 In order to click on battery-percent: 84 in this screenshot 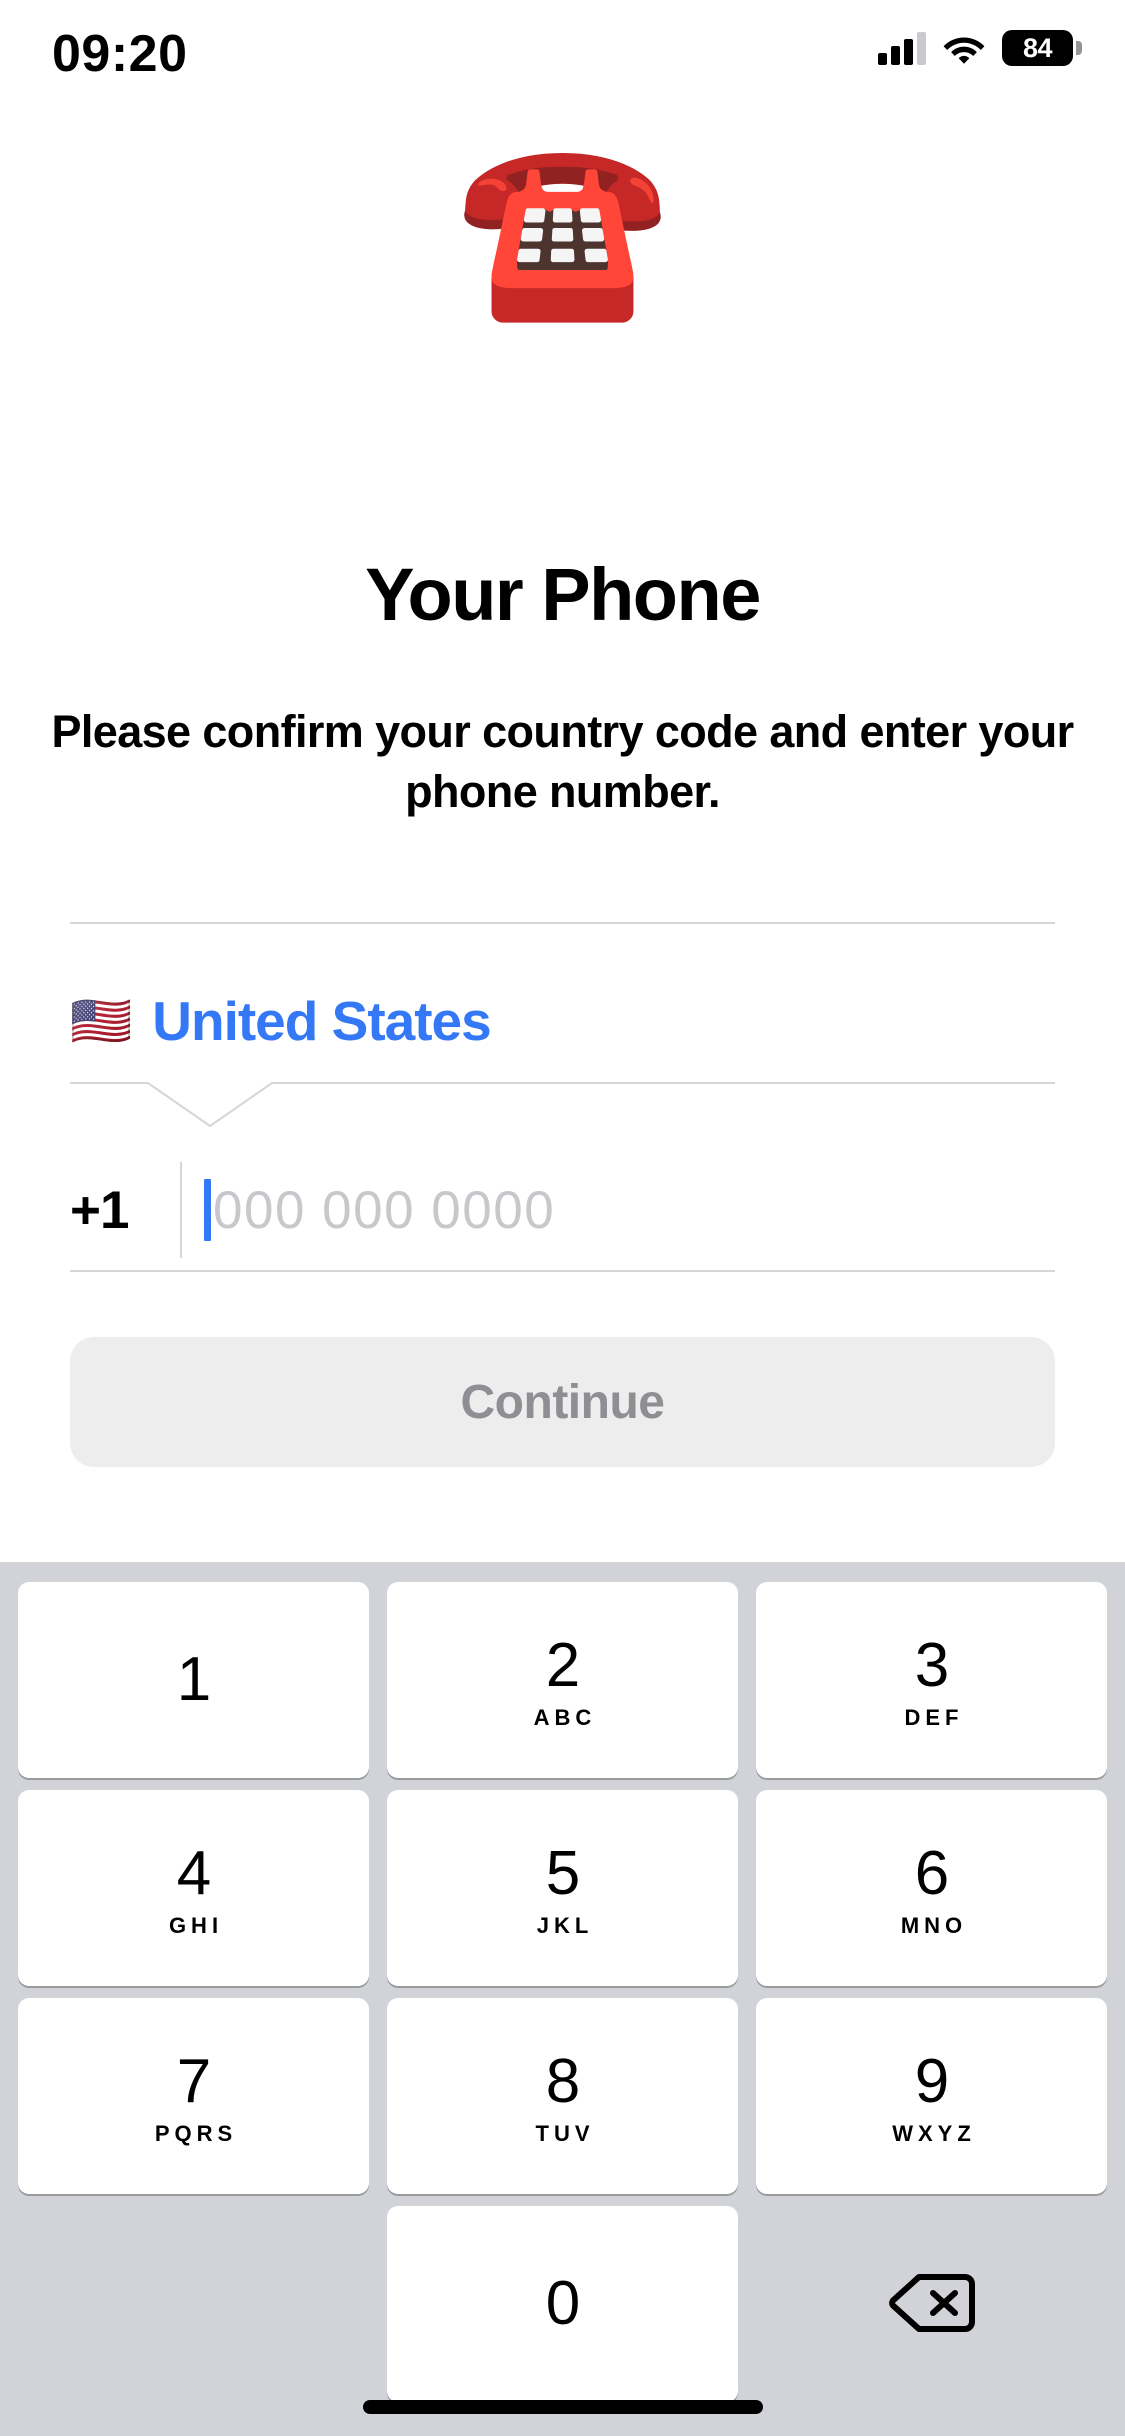, I will do `click(1037, 47)`.